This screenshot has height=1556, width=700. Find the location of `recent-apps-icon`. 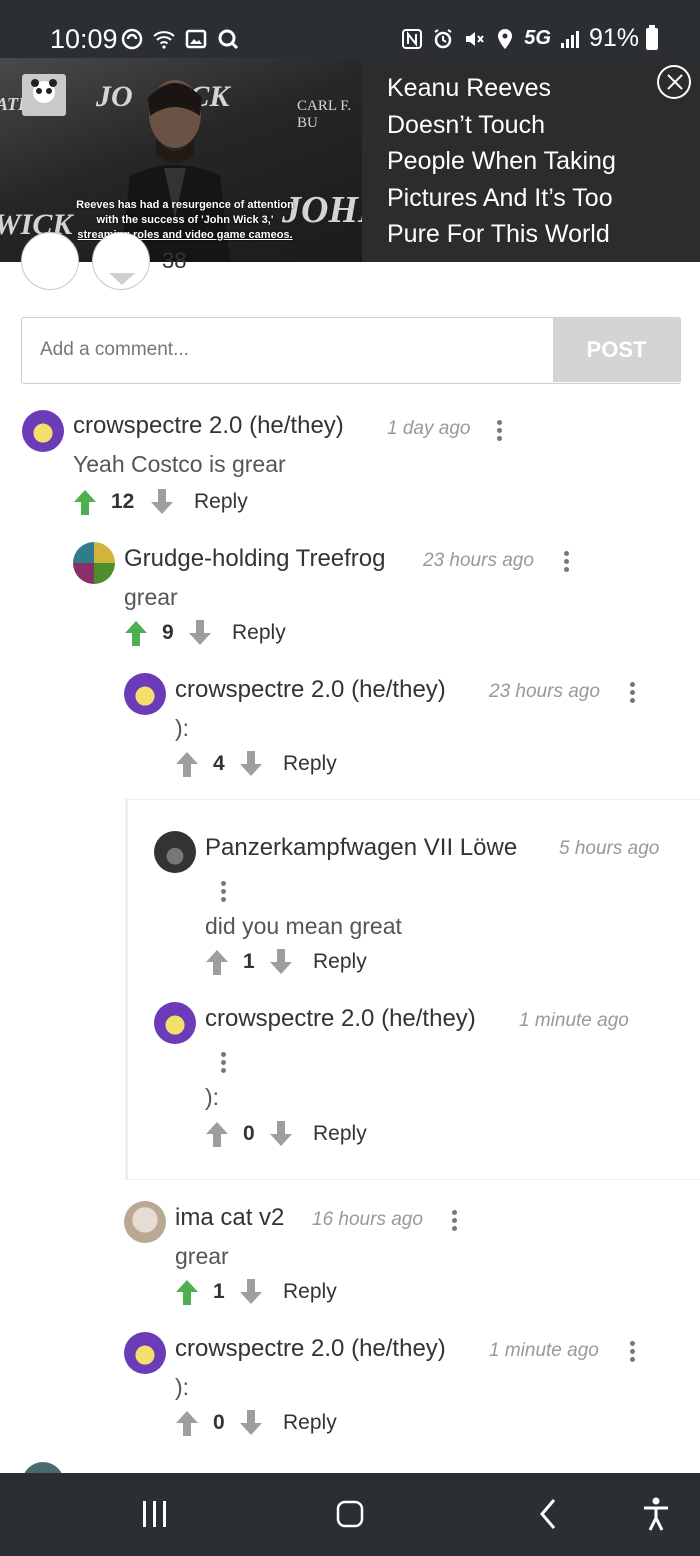

recent-apps-icon is located at coordinates (155, 1514).